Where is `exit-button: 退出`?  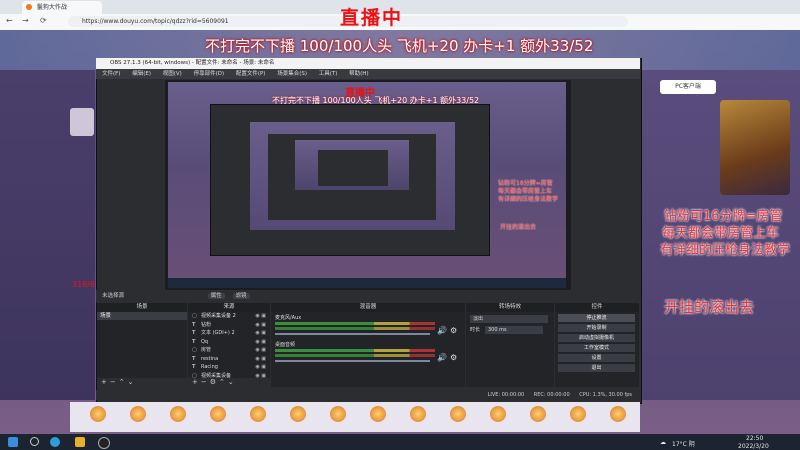 exit-button: 退出 is located at coordinates (596, 368).